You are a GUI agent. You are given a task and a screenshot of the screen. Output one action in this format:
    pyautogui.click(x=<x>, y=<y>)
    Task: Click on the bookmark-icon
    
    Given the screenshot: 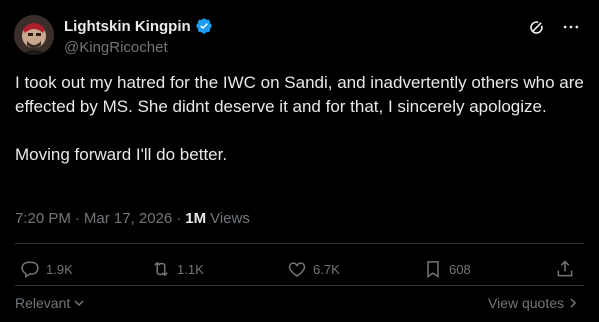 What is the action you would take?
    pyautogui.click(x=433, y=269)
    